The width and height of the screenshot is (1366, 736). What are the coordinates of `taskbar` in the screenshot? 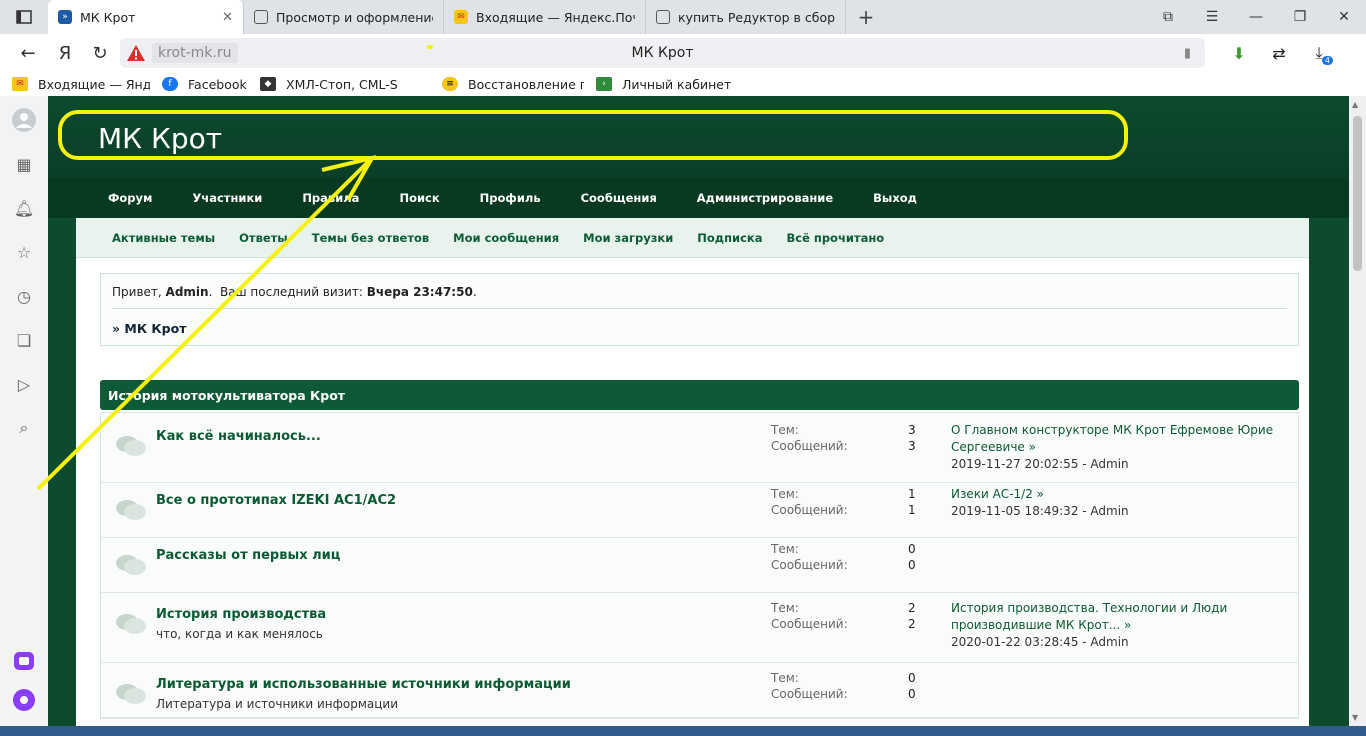 It's located at (683, 731).